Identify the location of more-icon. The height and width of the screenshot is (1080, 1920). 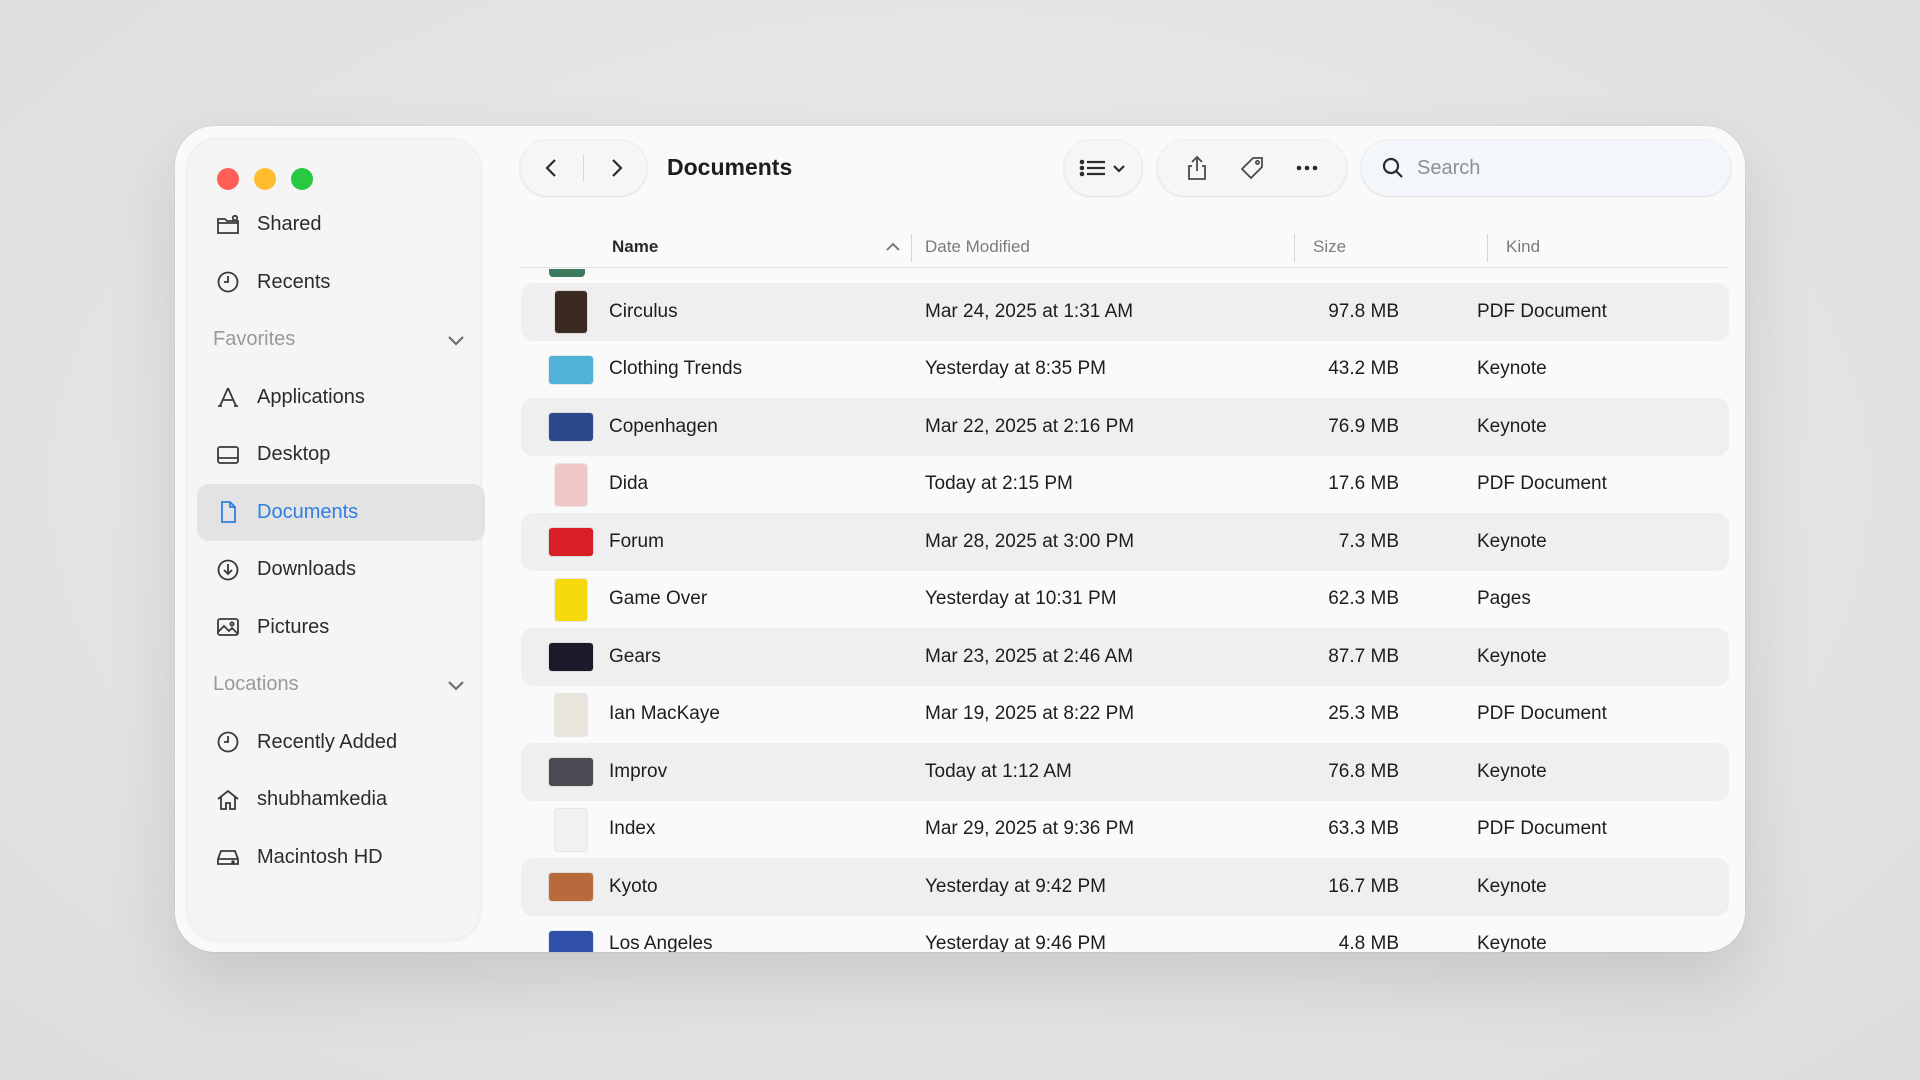
(1307, 168).